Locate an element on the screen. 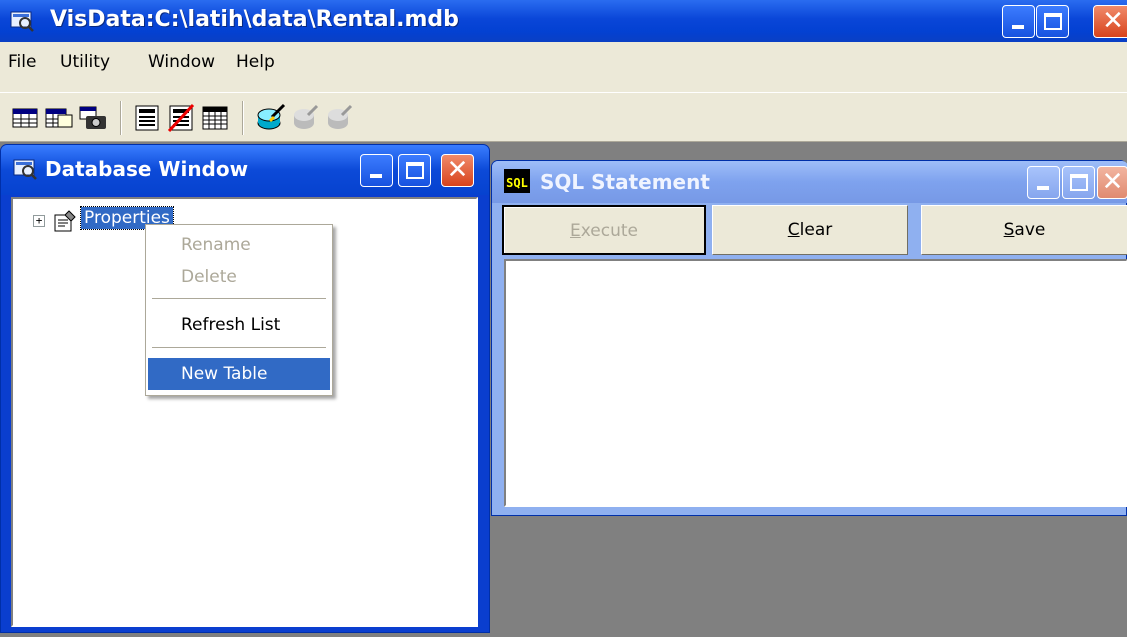 The image size is (1127, 637). database-close-button: ✕ is located at coordinates (457, 170).